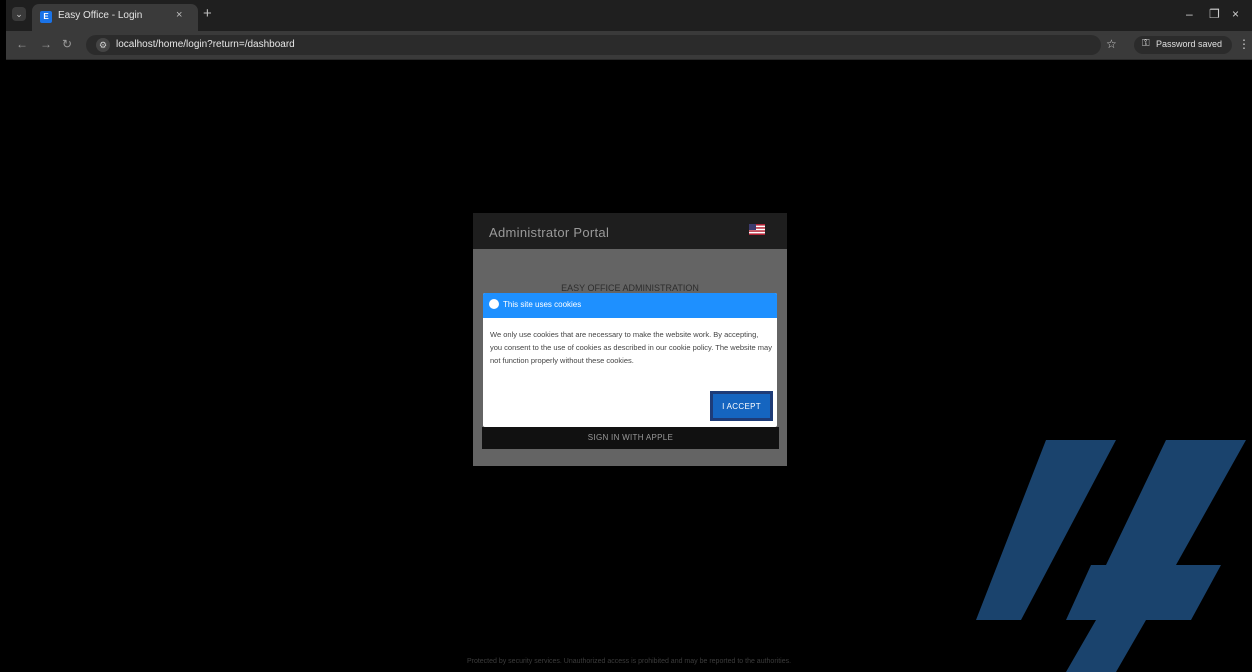  What do you see at coordinates (630, 305) in the screenshot?
I see `modal-header: This site uses cookies` at bounding box center [630, 305].